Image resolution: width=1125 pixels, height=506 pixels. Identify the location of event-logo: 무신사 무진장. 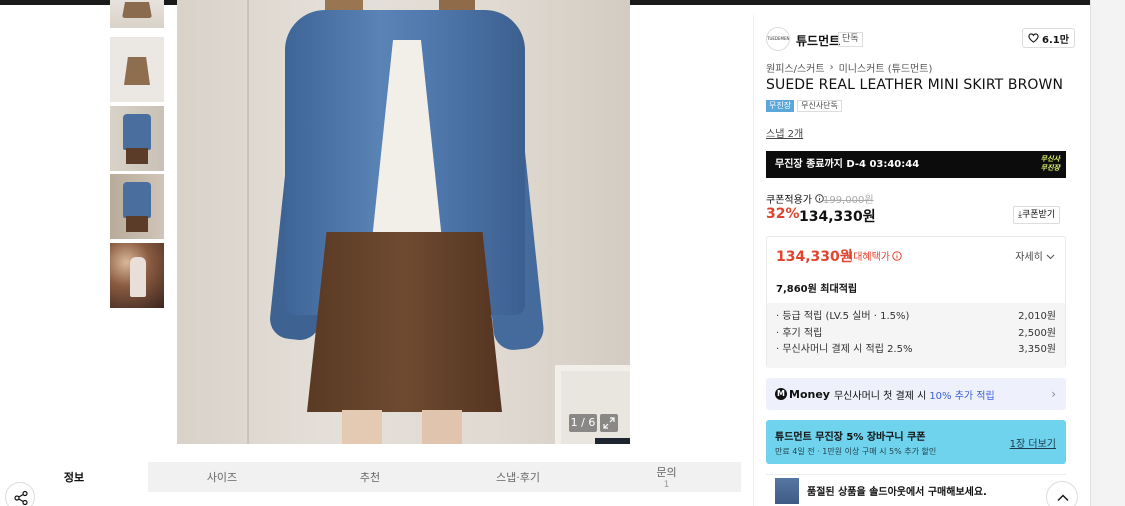
(1050, 163).